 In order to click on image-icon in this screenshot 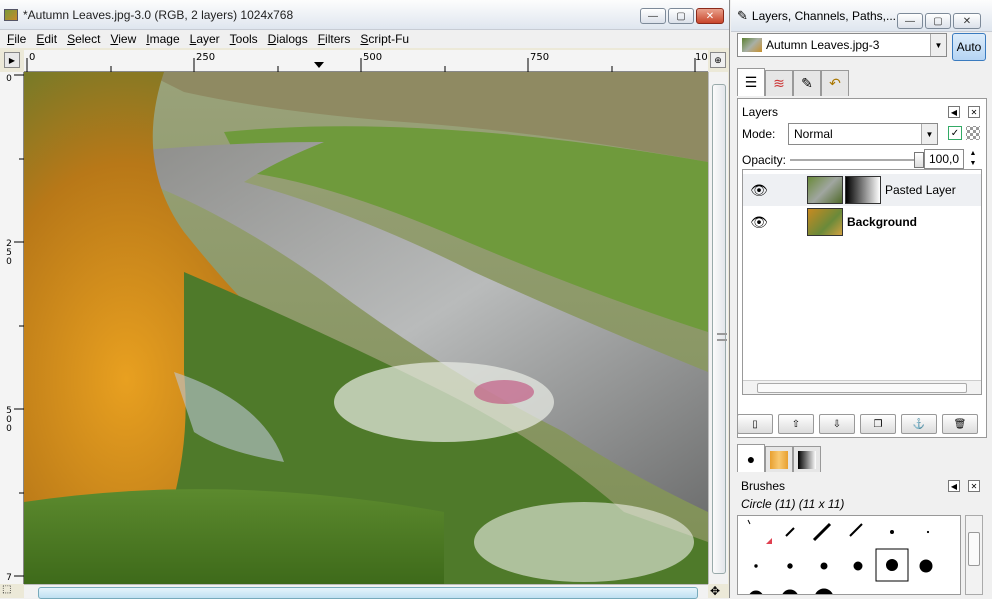, I will do `click(11, 14)`.